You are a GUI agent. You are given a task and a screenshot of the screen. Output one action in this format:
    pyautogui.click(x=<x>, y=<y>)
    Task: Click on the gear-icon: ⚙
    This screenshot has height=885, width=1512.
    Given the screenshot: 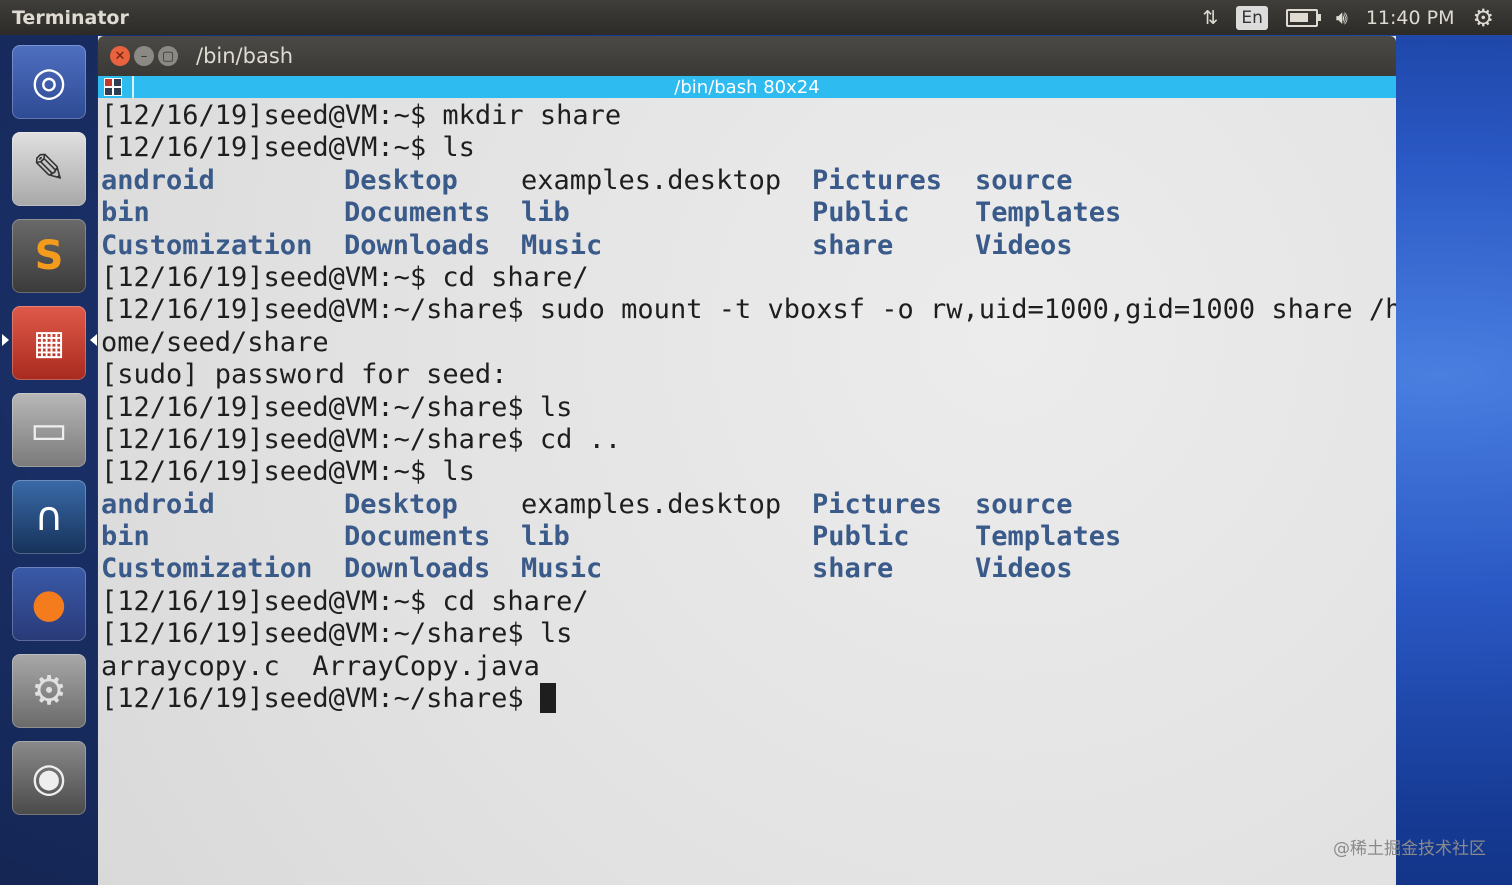 What is the action you would take?
    pyautogui.click(x=1483, y=18)
    